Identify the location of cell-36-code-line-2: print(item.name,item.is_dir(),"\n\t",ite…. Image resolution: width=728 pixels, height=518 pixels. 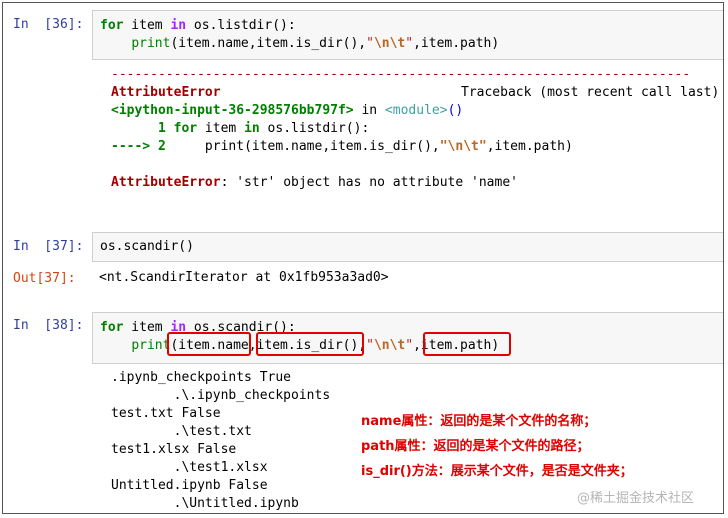
(315, 43).